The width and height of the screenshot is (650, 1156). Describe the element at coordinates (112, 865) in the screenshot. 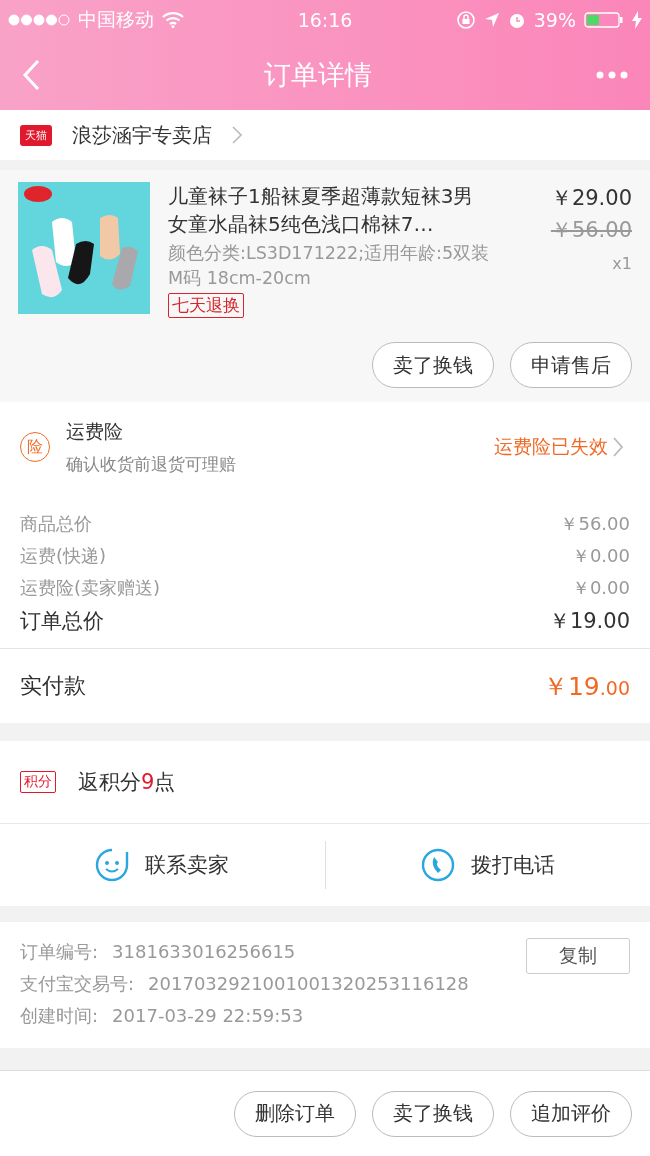

I see `chat-icon` at that location.